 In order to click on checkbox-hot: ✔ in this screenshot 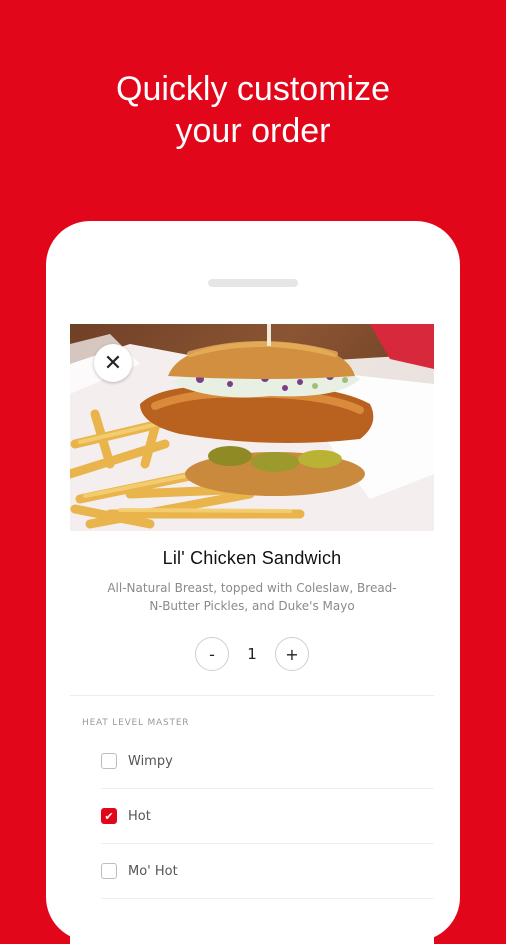, I will do `click(109, 816)`.